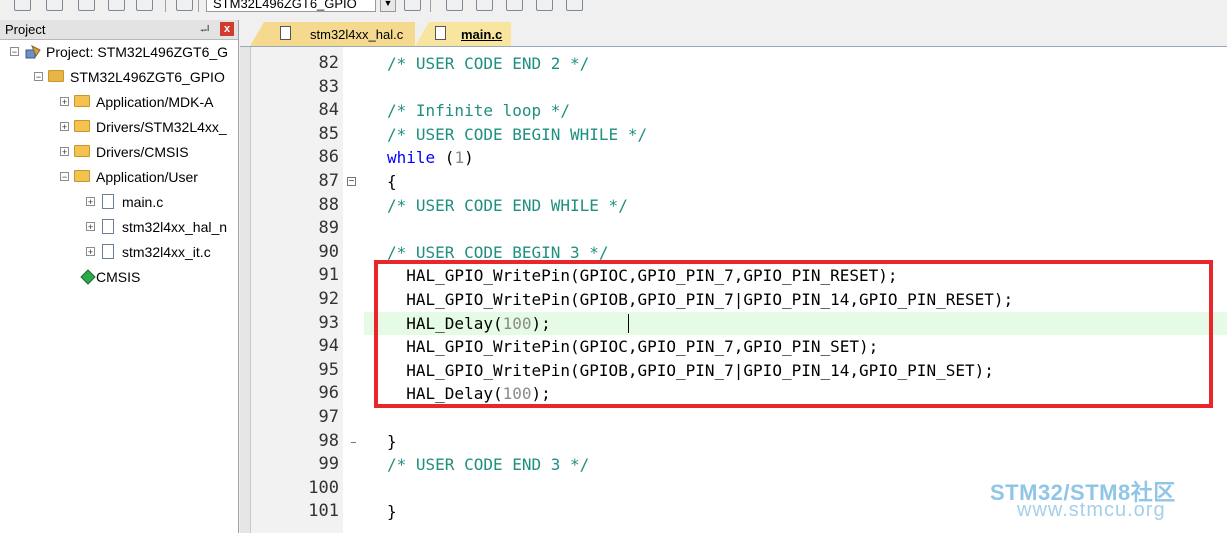  I want to click on code-line: 84 /* Infinite loop */, so click(733, 111).